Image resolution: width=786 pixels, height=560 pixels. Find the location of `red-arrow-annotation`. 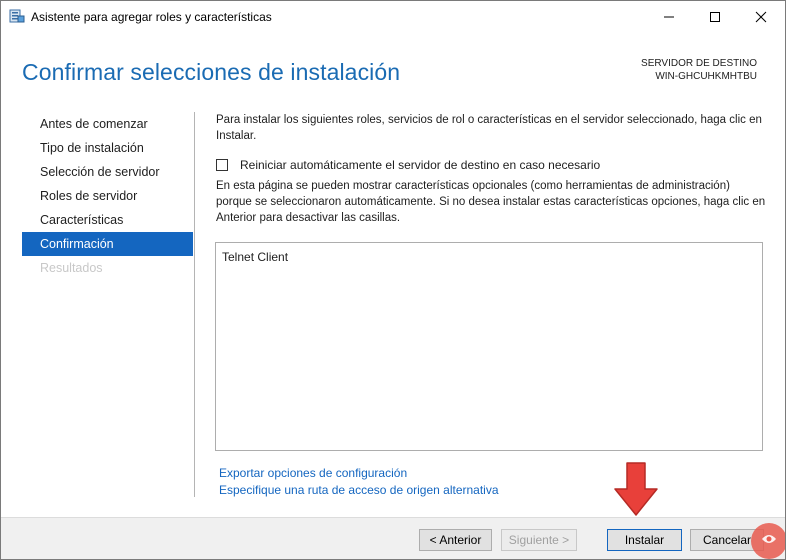

red-arrow-annotation is located at coordinates (636, 489).